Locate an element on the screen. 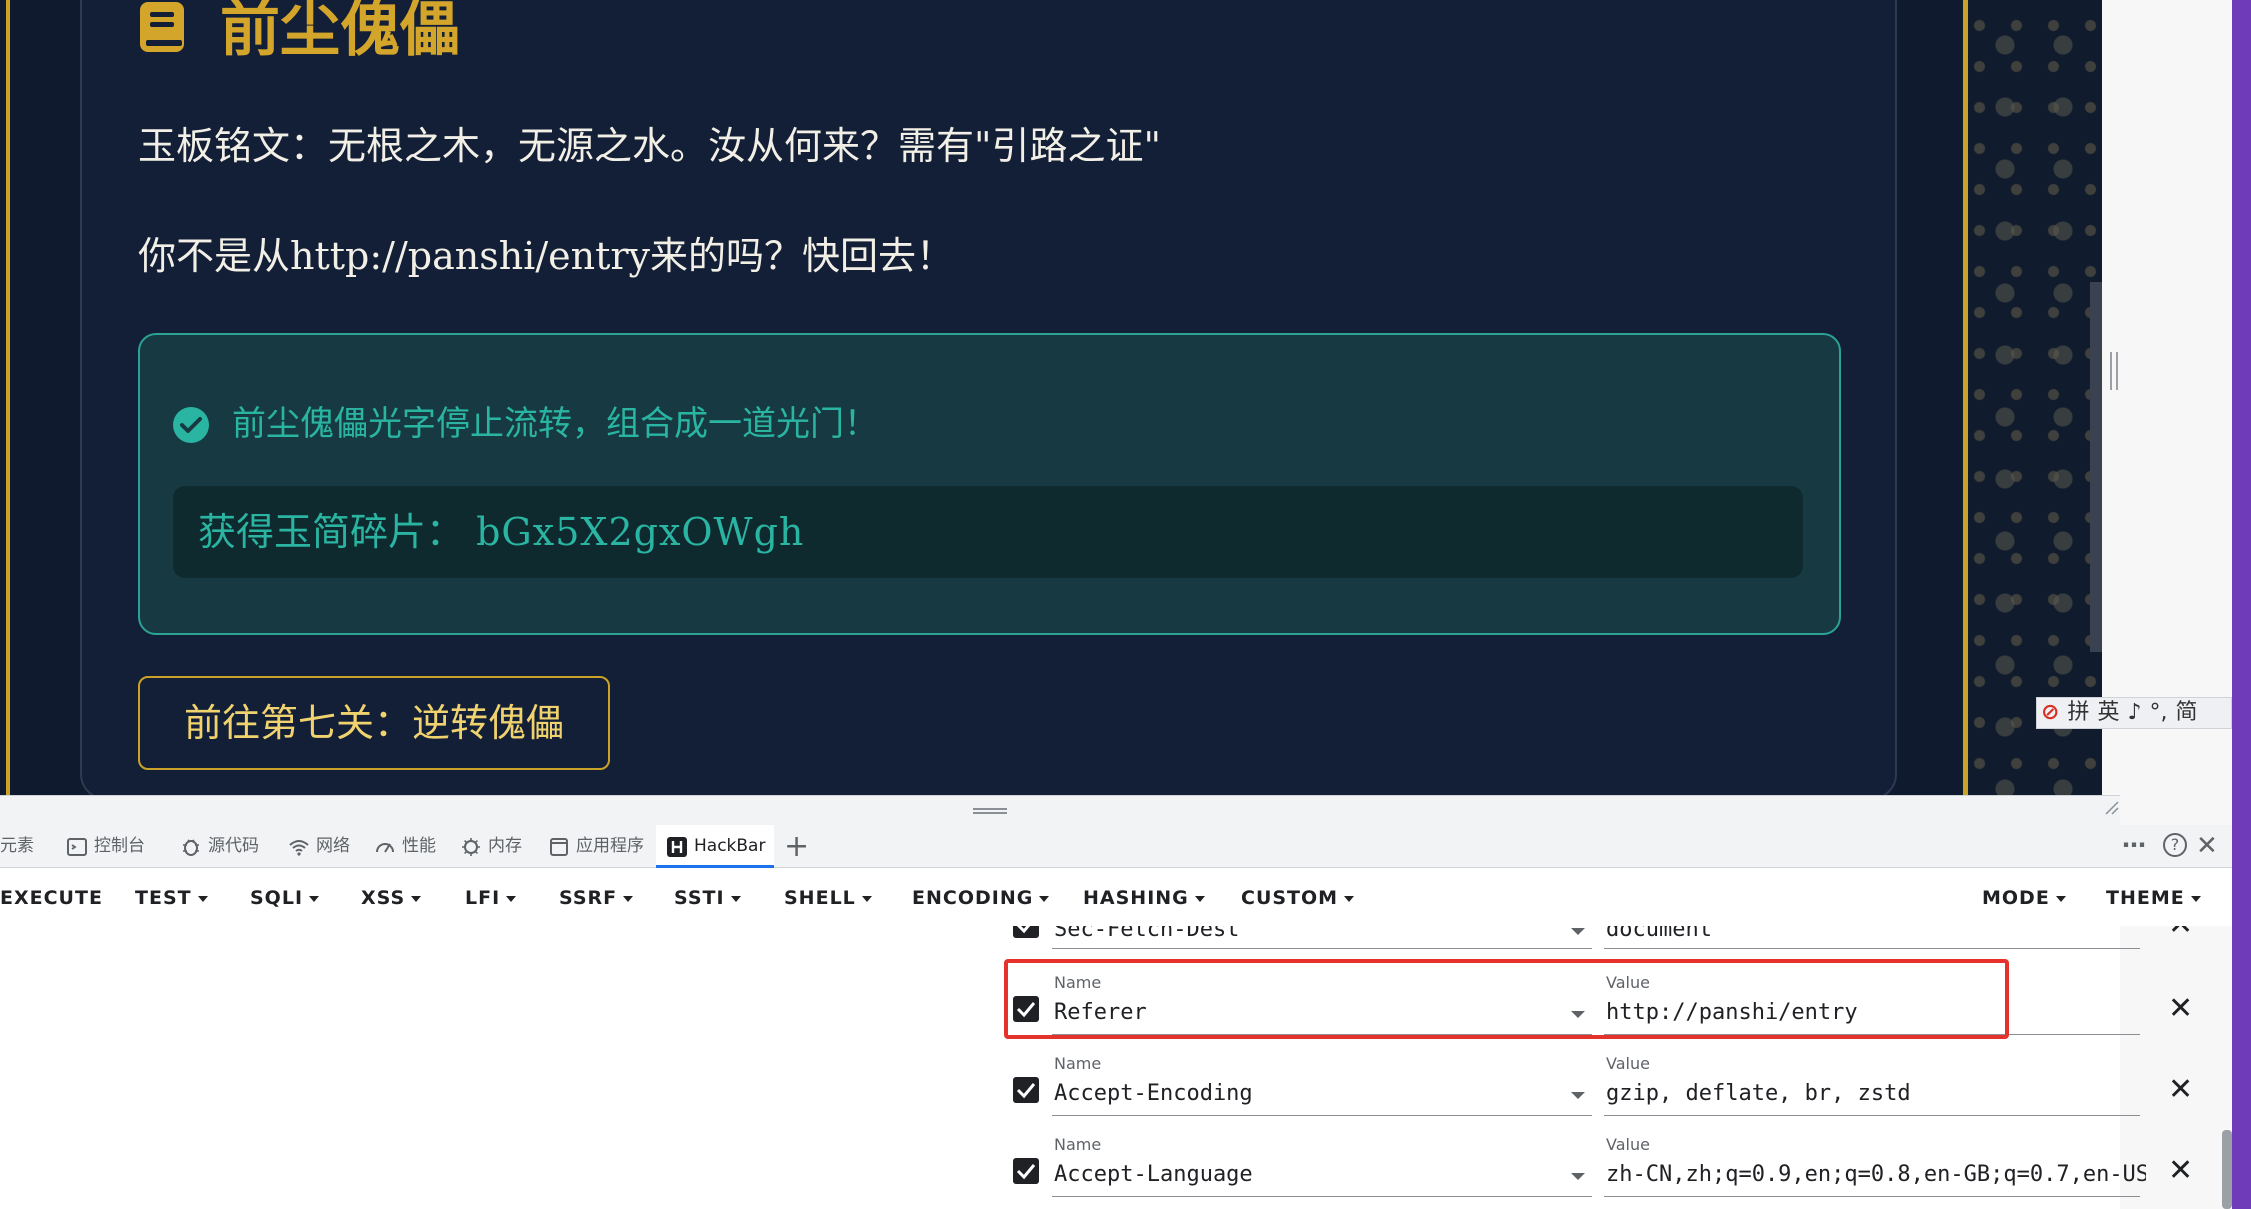 The width and height of the screenshot is (2251, 1209). menu-sqli: SQLI is located at coordinates (285, 898).